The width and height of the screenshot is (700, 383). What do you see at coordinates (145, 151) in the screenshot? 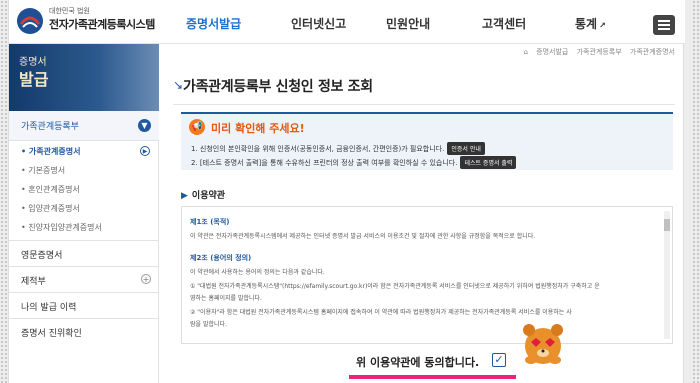
I see `chevron-right-icon: ▶` at bounding box center [145, 151].